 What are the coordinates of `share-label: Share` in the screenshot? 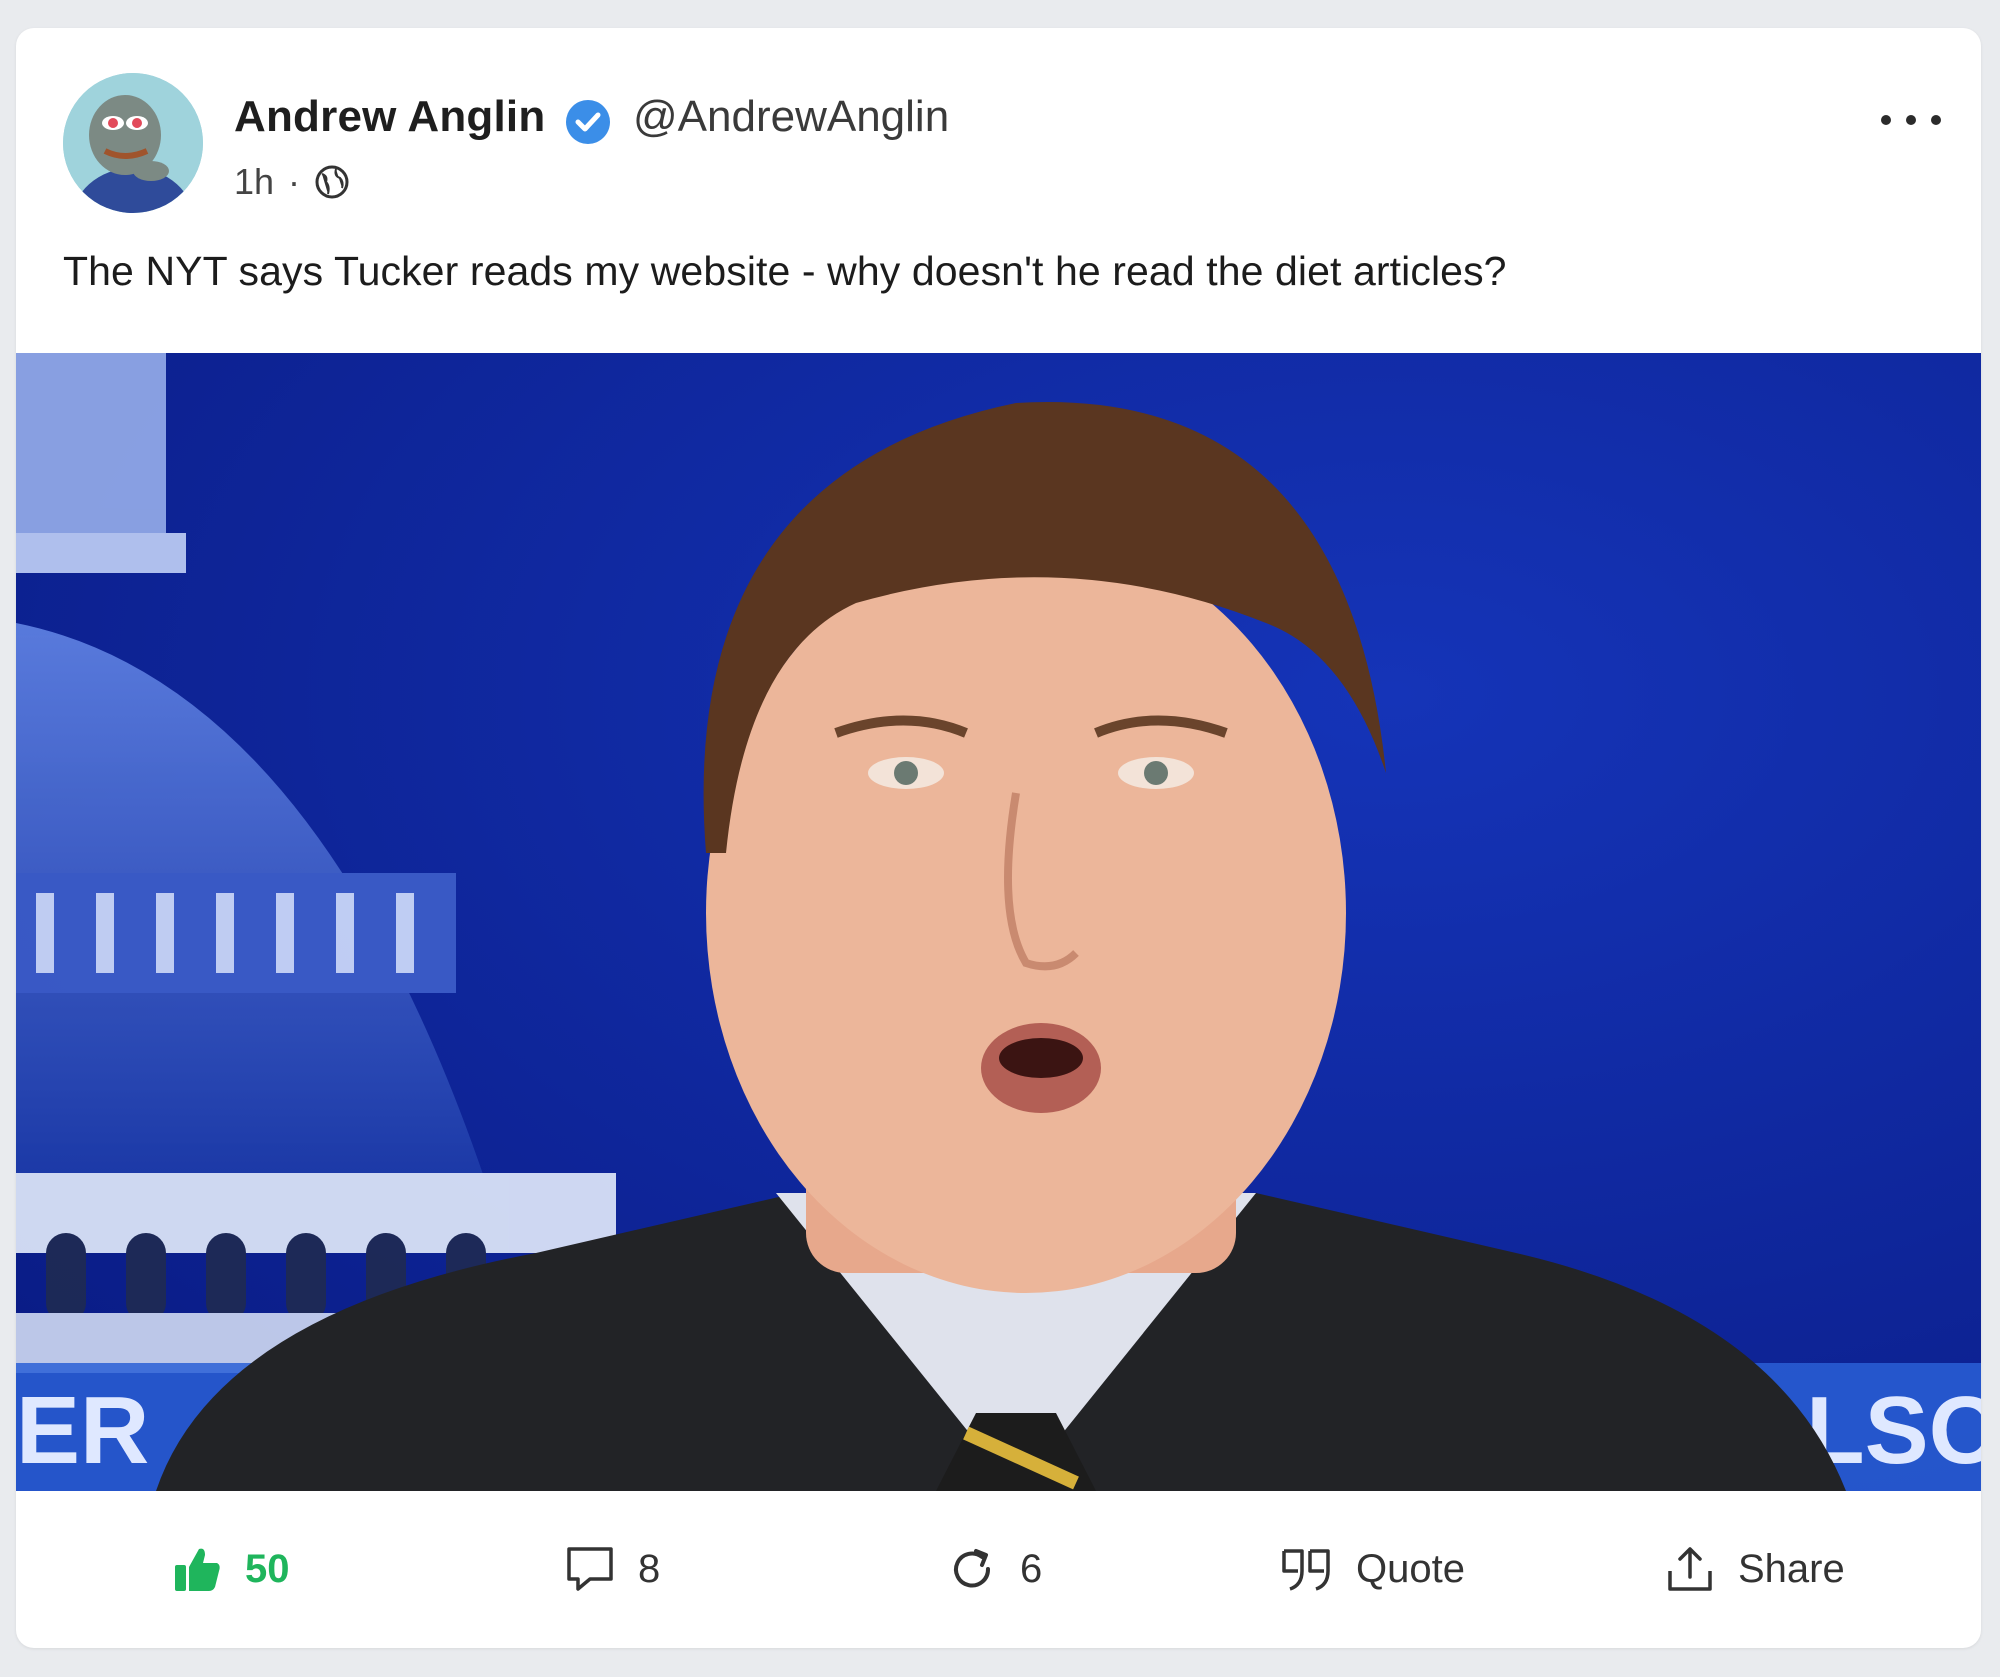 It's located at (1791, 1568).